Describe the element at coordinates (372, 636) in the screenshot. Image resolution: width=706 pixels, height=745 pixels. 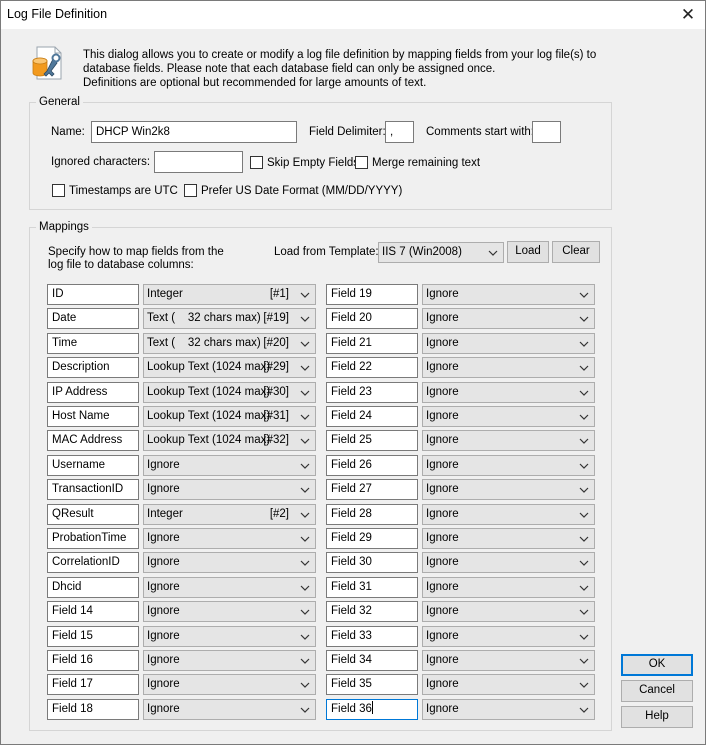
I see `mapping-field-name: Field 33` at that location.